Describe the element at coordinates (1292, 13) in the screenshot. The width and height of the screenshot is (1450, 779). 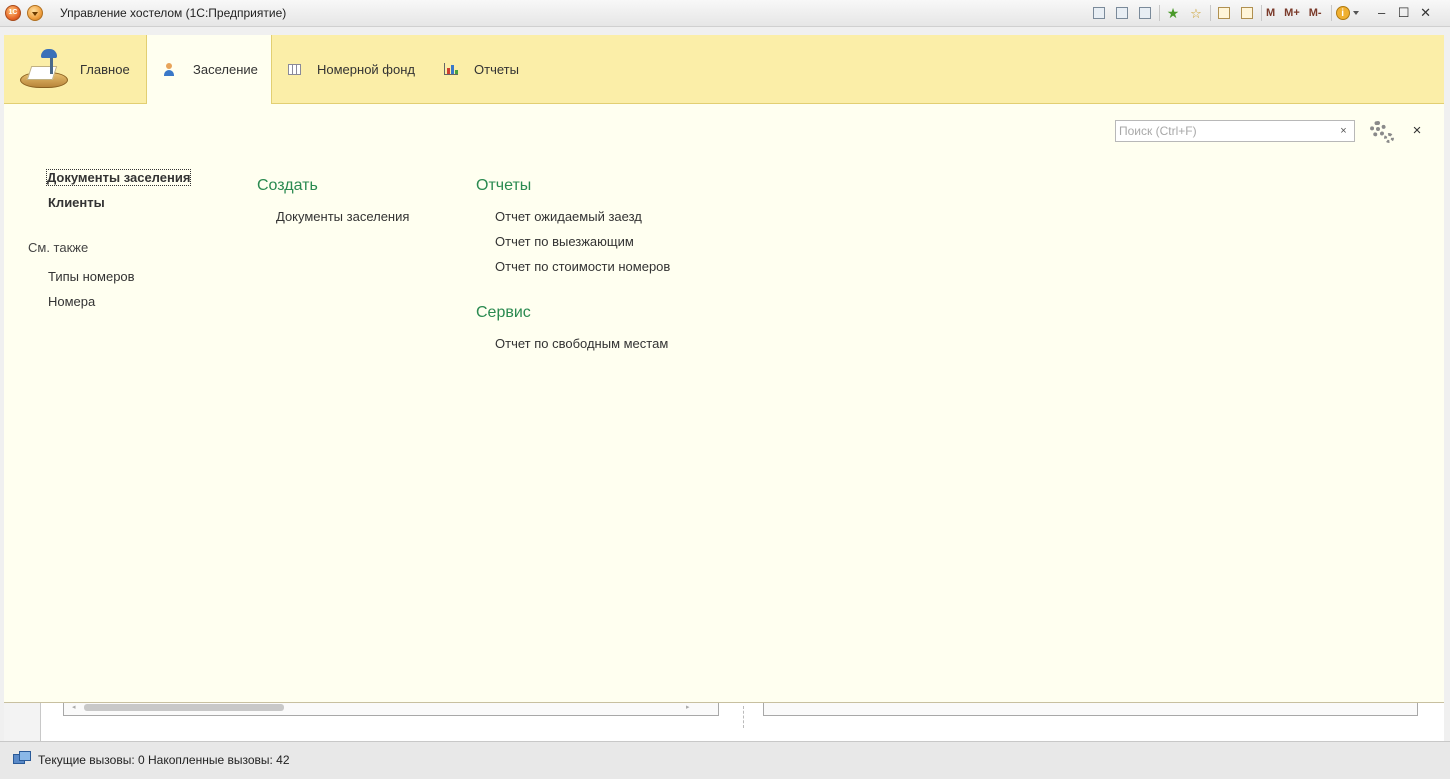
I see `memory-plus-button: M+` at that location.